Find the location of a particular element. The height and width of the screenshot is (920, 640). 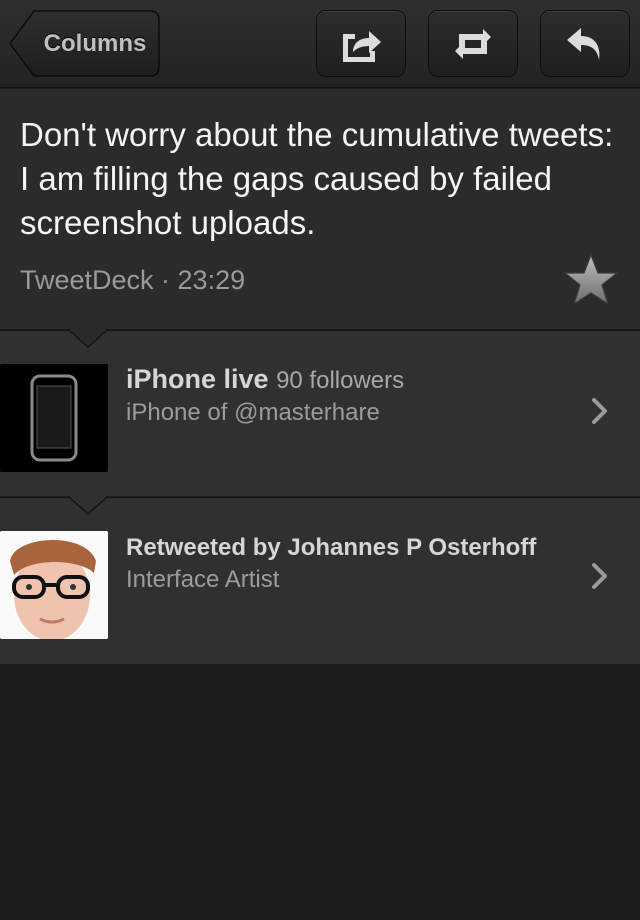

retweet-button is located at coordinates (473, 43).